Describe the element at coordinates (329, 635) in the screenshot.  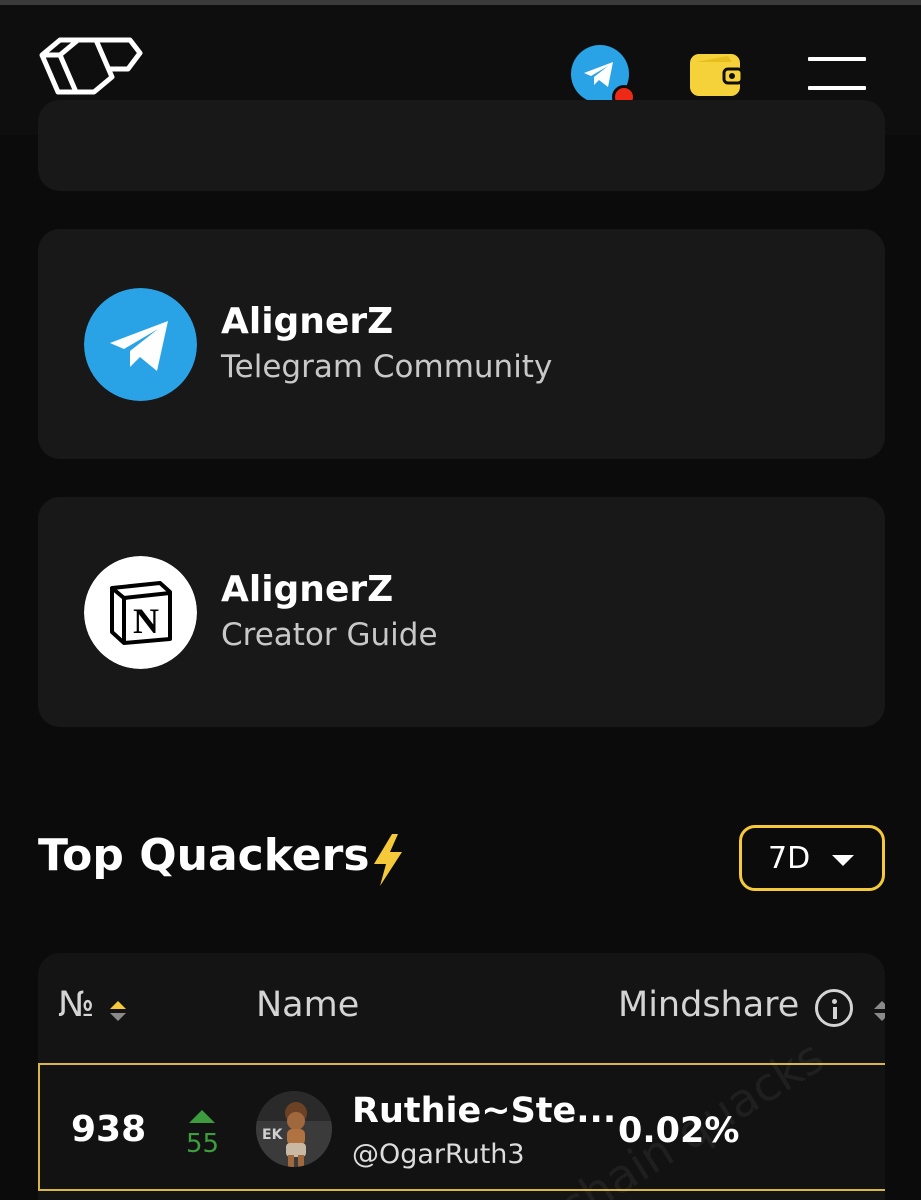
I see `card-subtitle: Creator Guide` at that location.